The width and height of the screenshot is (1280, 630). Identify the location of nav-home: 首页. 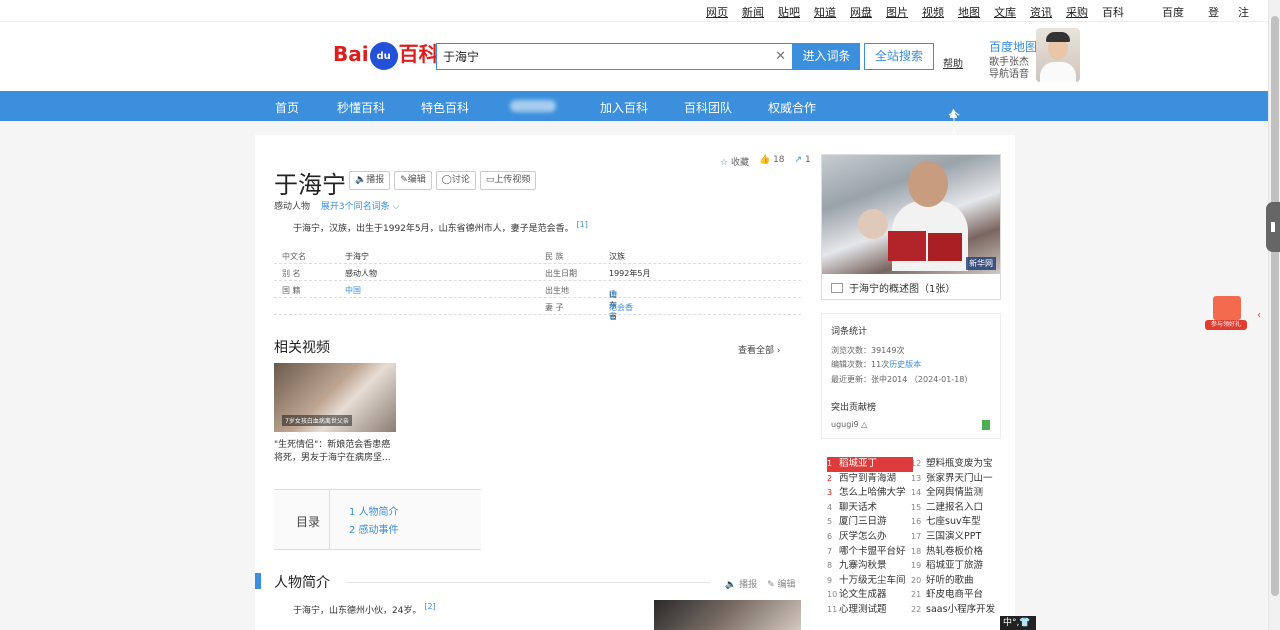
(287, 107).